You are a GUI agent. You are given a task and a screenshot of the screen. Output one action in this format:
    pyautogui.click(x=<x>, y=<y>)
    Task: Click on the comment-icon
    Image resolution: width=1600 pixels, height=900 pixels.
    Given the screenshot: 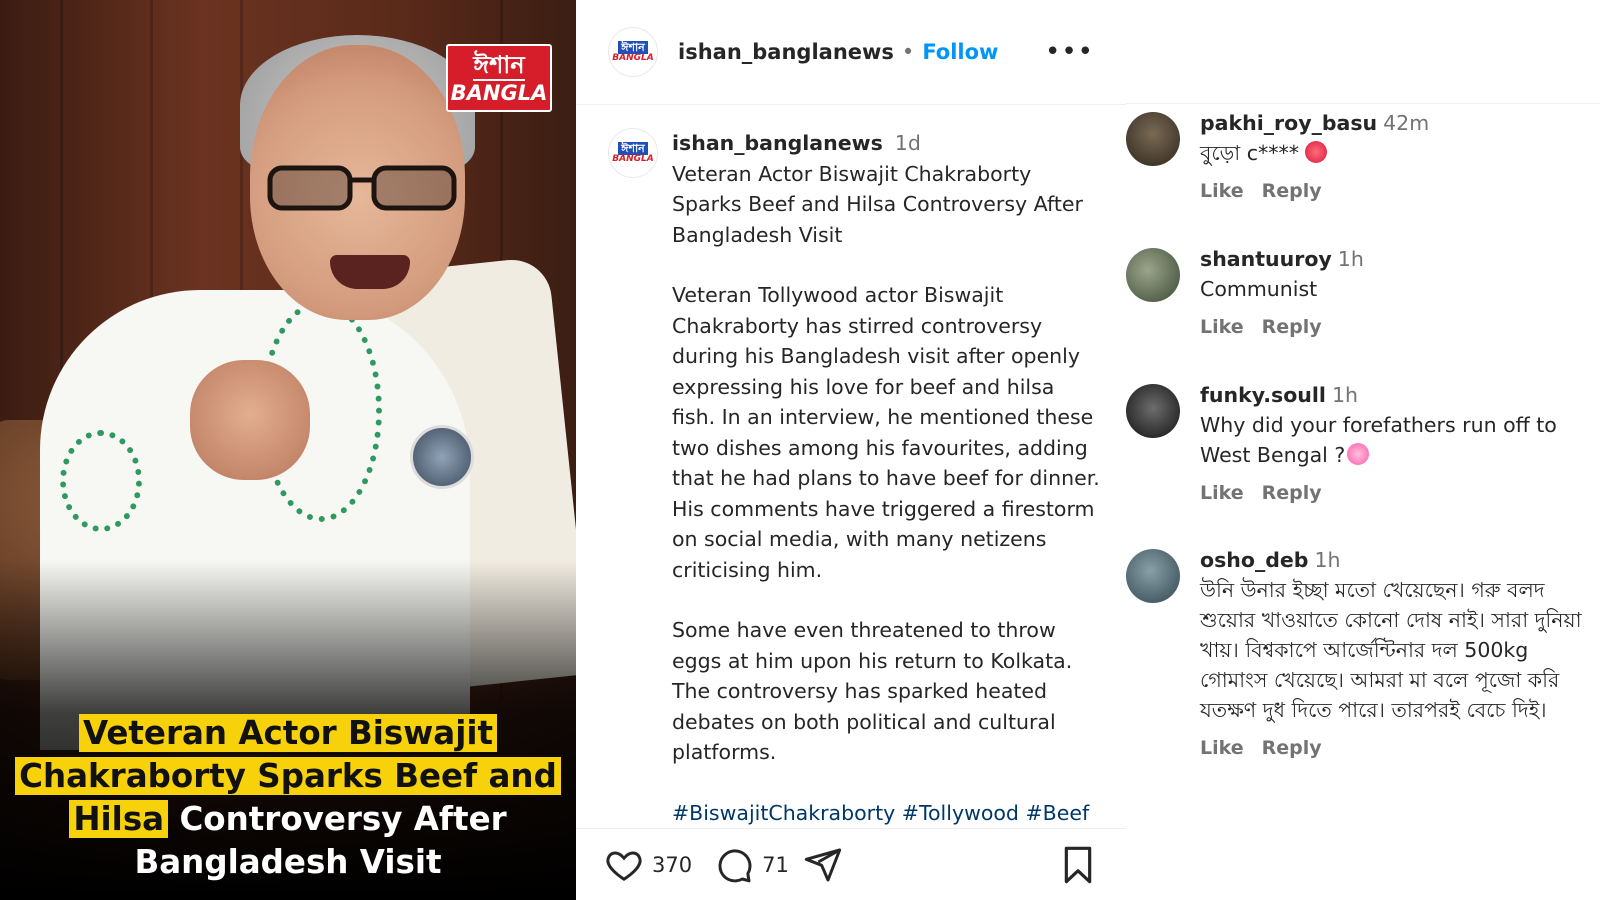 What is the action you would take?
    pyautogui.click(x=735, y=866)
    